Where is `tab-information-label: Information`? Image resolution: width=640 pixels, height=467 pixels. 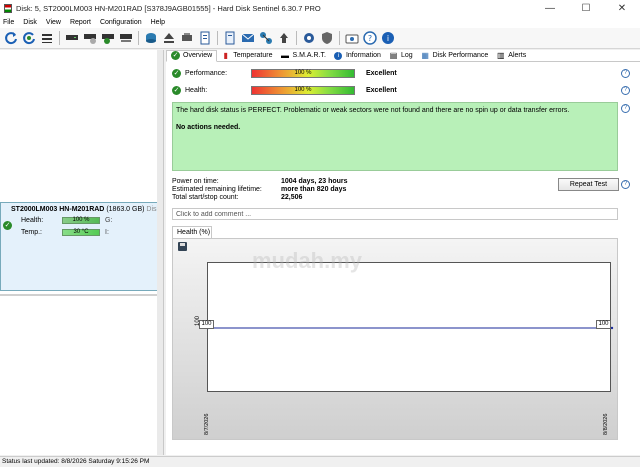
tab-information-label: Information is located at coordinates (363, 55).